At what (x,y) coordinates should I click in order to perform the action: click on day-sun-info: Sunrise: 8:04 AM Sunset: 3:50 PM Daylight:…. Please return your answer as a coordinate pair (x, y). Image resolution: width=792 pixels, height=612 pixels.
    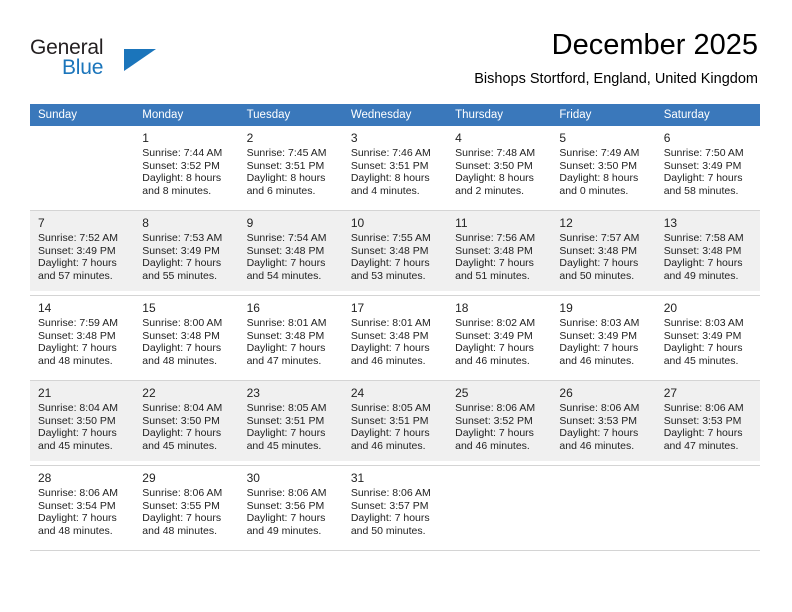
    Looking at the image, I should click on (83, 427).